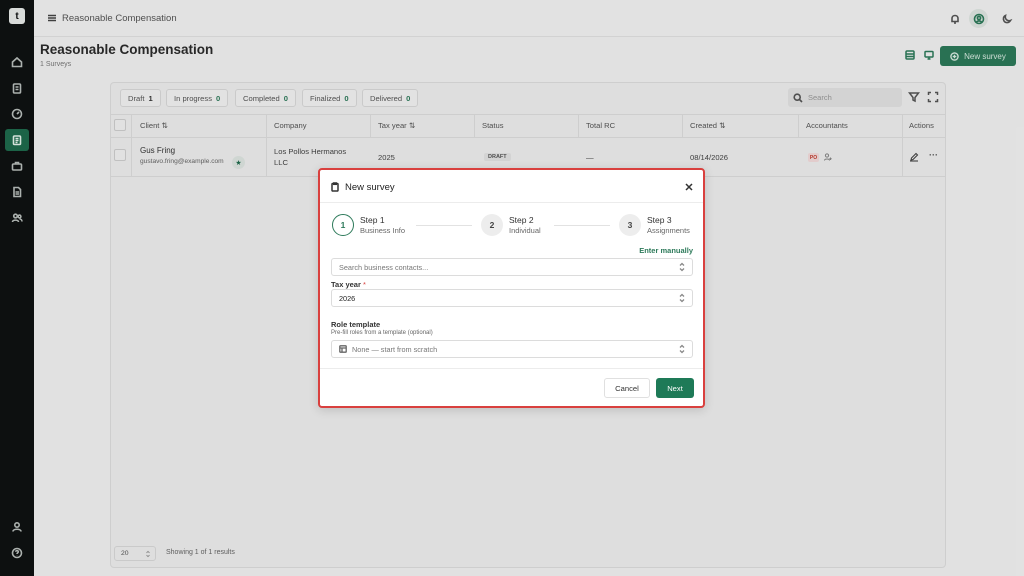 Image resolution: width=1024 pixels, height=576 pixels. I want to click on step-2-title: Step 2, so click(521, 220).